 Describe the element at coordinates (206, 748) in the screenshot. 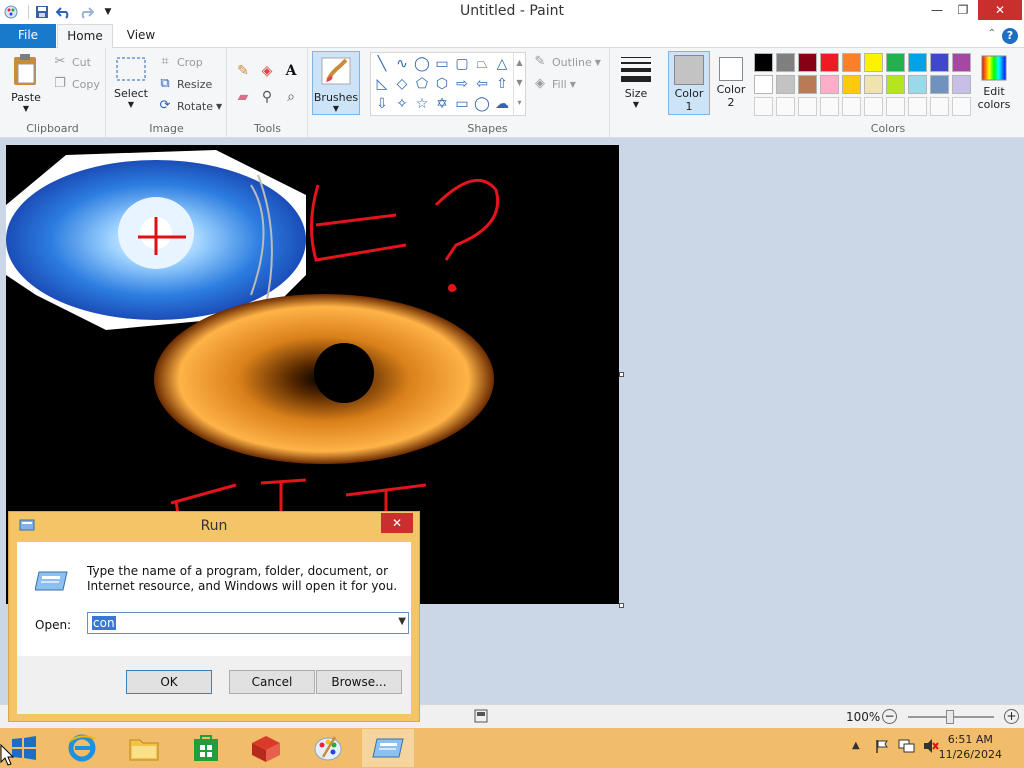

I see `taskbar-store` at that location.